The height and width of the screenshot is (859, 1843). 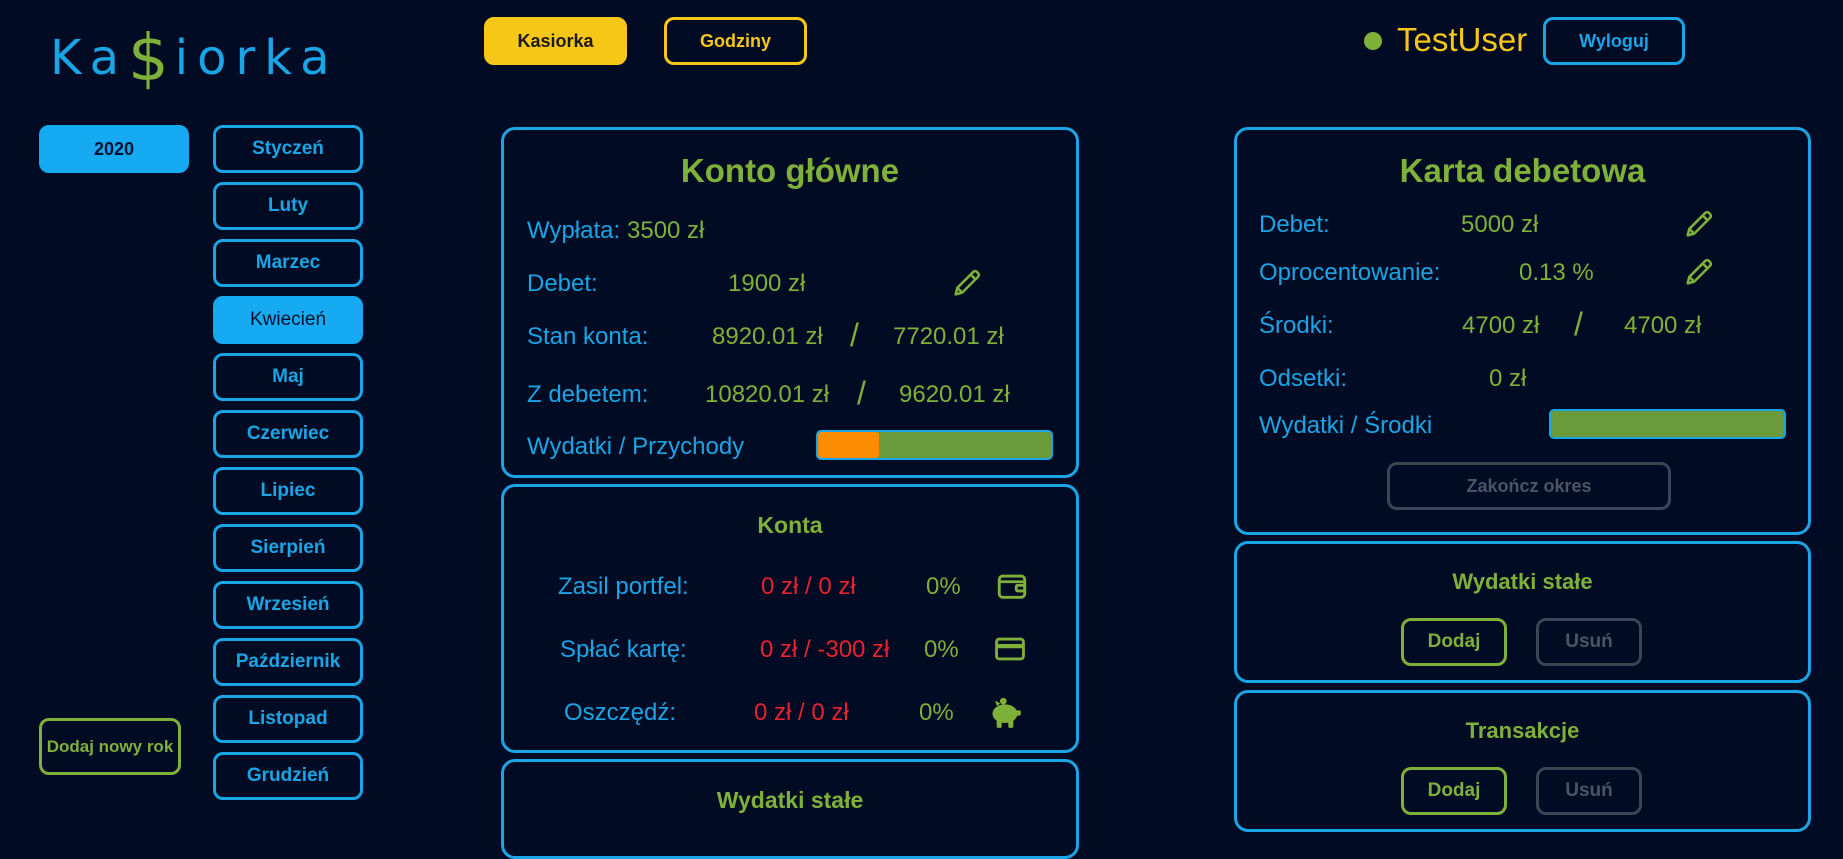 I want to click on accounts-row-amount: 0 zł / -300 zł, so click(x=825, y=649).